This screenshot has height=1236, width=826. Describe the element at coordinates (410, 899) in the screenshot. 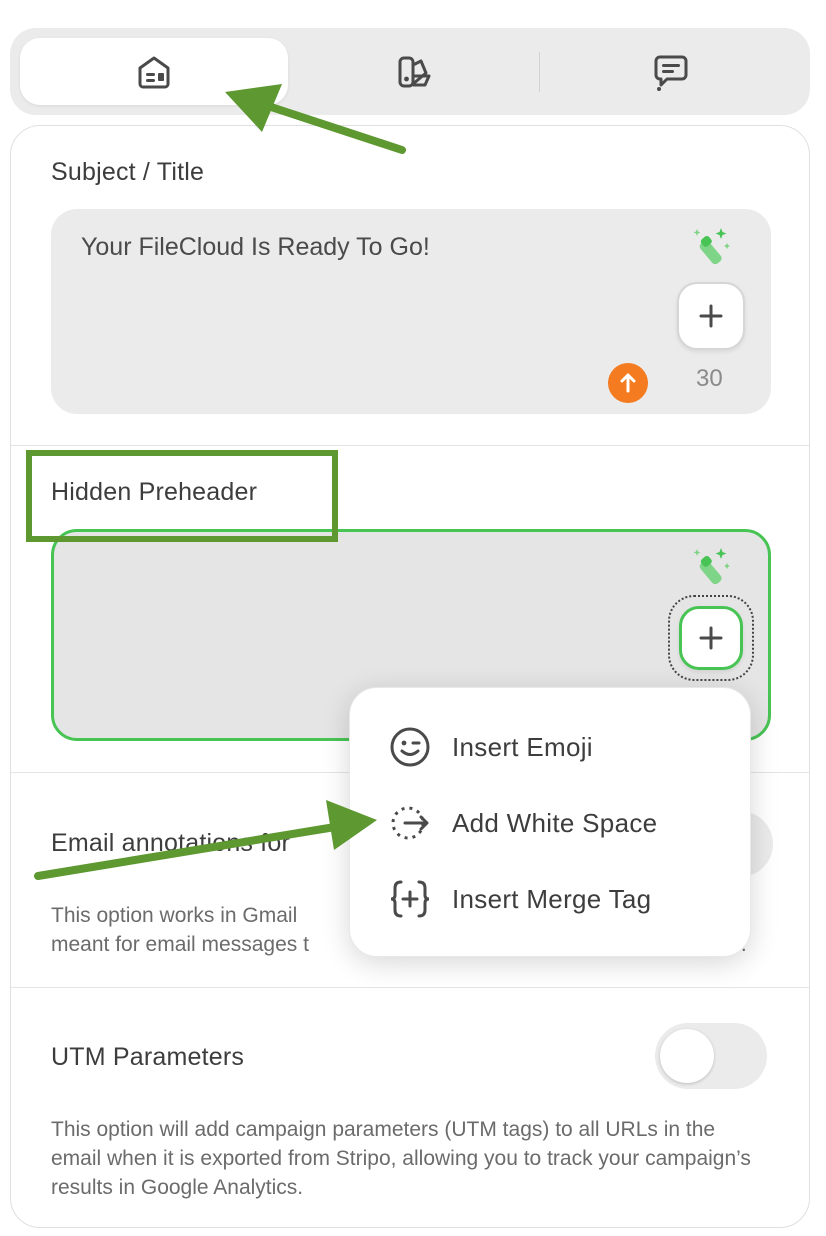

I see `merge-tag-icon` at that location.